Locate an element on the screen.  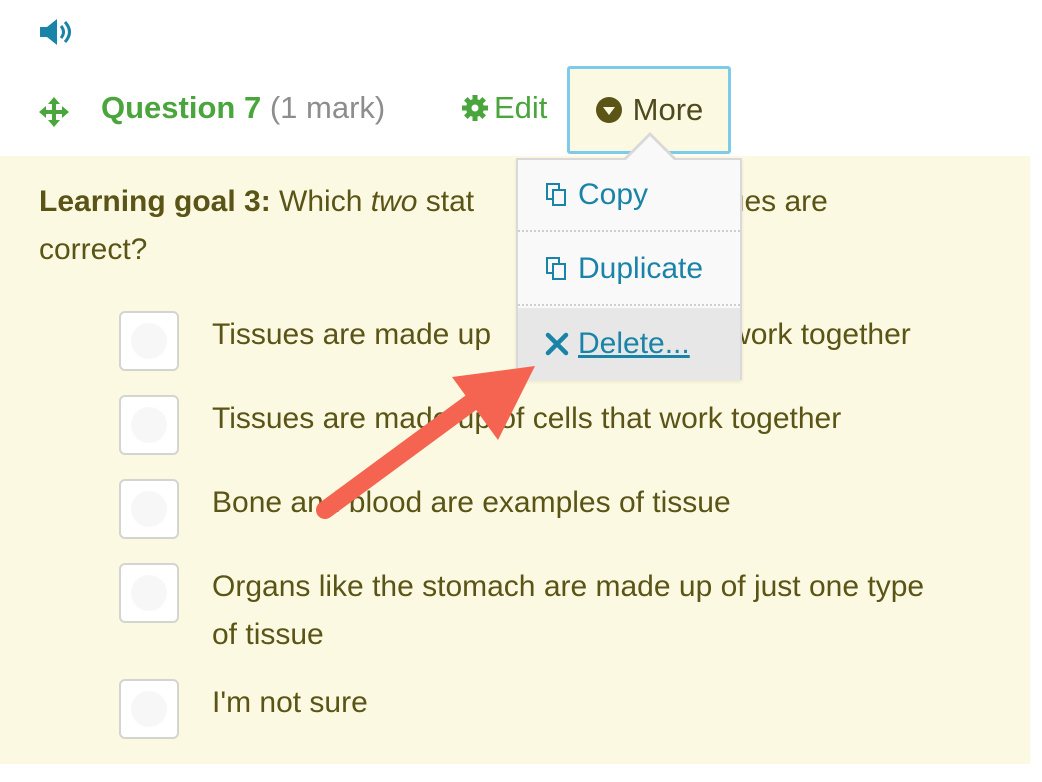
move-icon is located at coordinates (54, 112).